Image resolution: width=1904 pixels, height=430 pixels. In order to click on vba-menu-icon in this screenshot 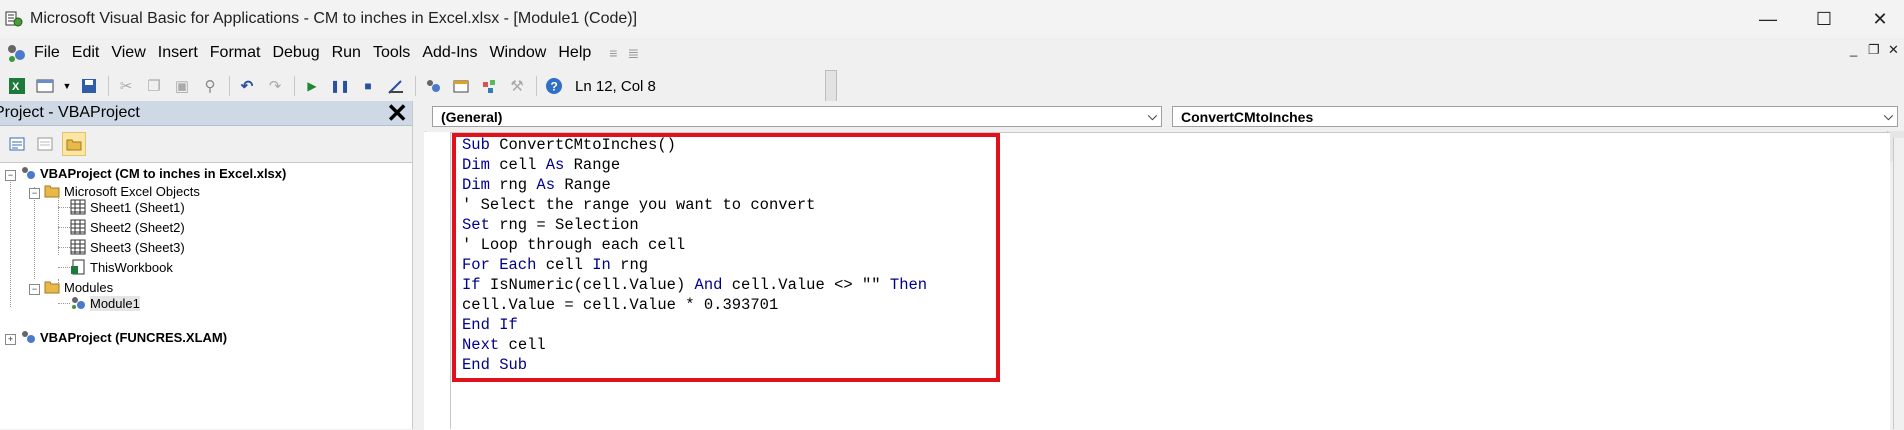, I will do `click(16, 53)`.